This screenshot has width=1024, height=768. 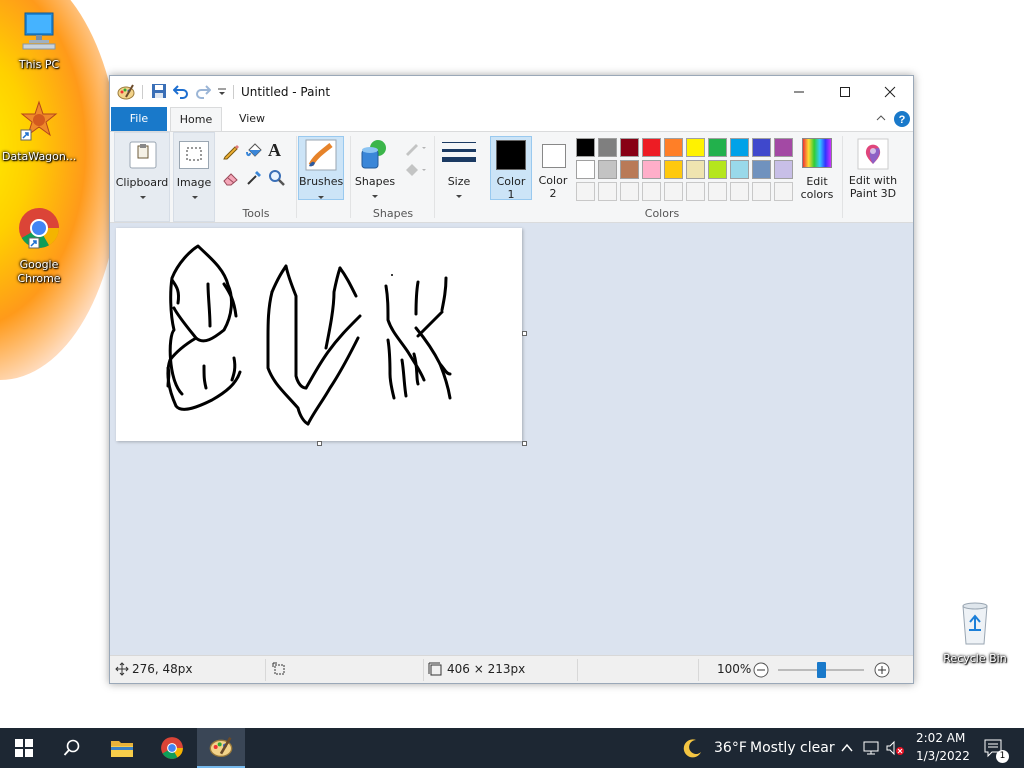 I want to click on zoom-out-icon, so click(x=761, y=671).